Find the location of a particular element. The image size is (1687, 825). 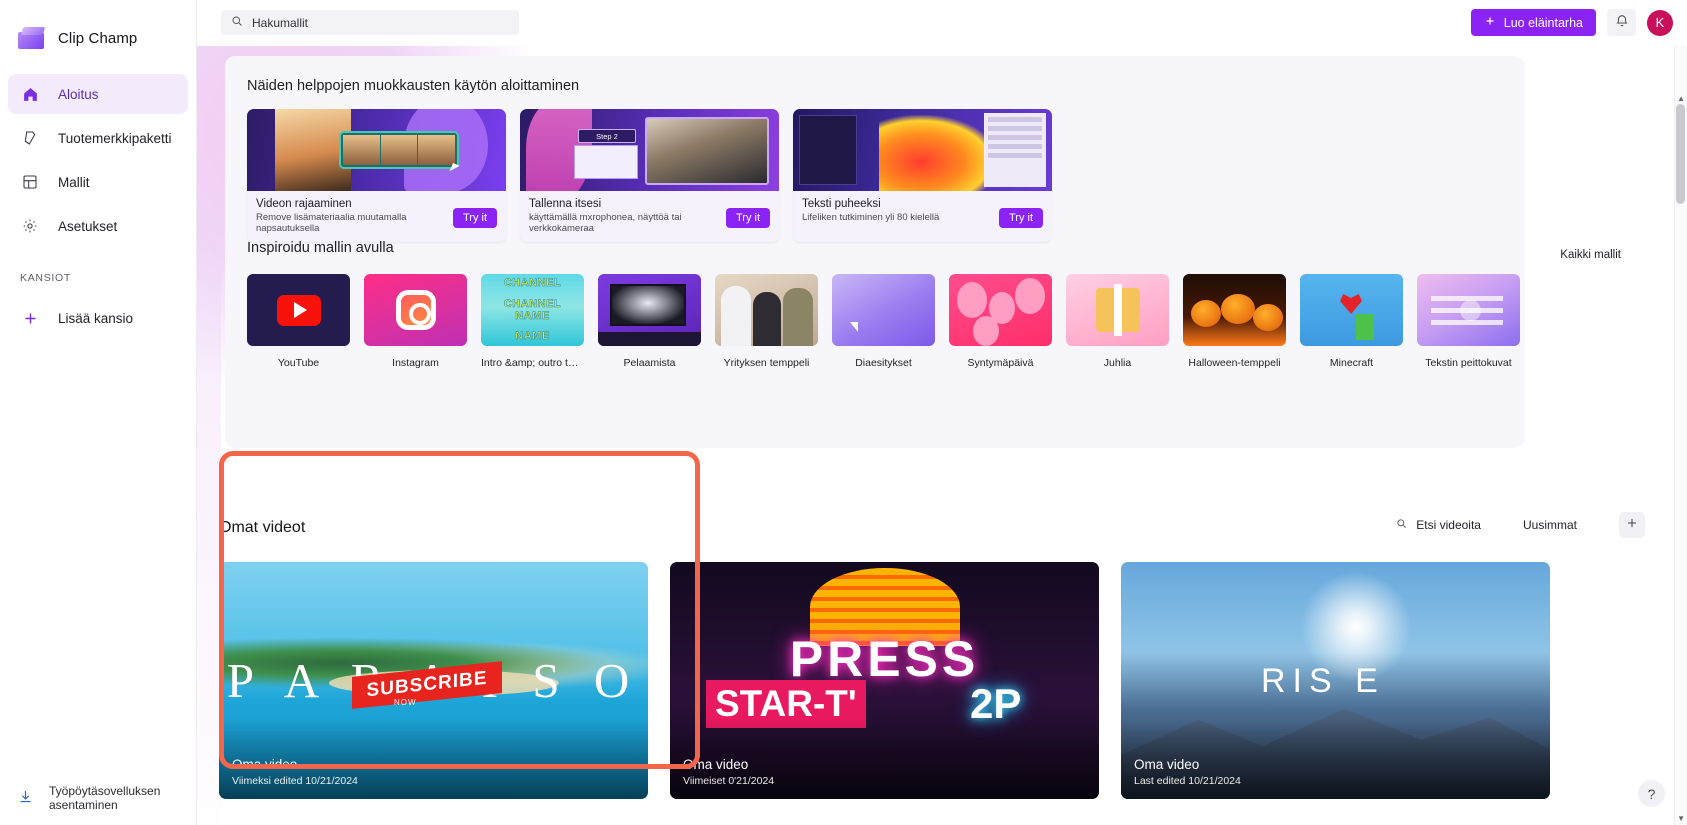

notifications-button is located at coordinates (1621, 22).